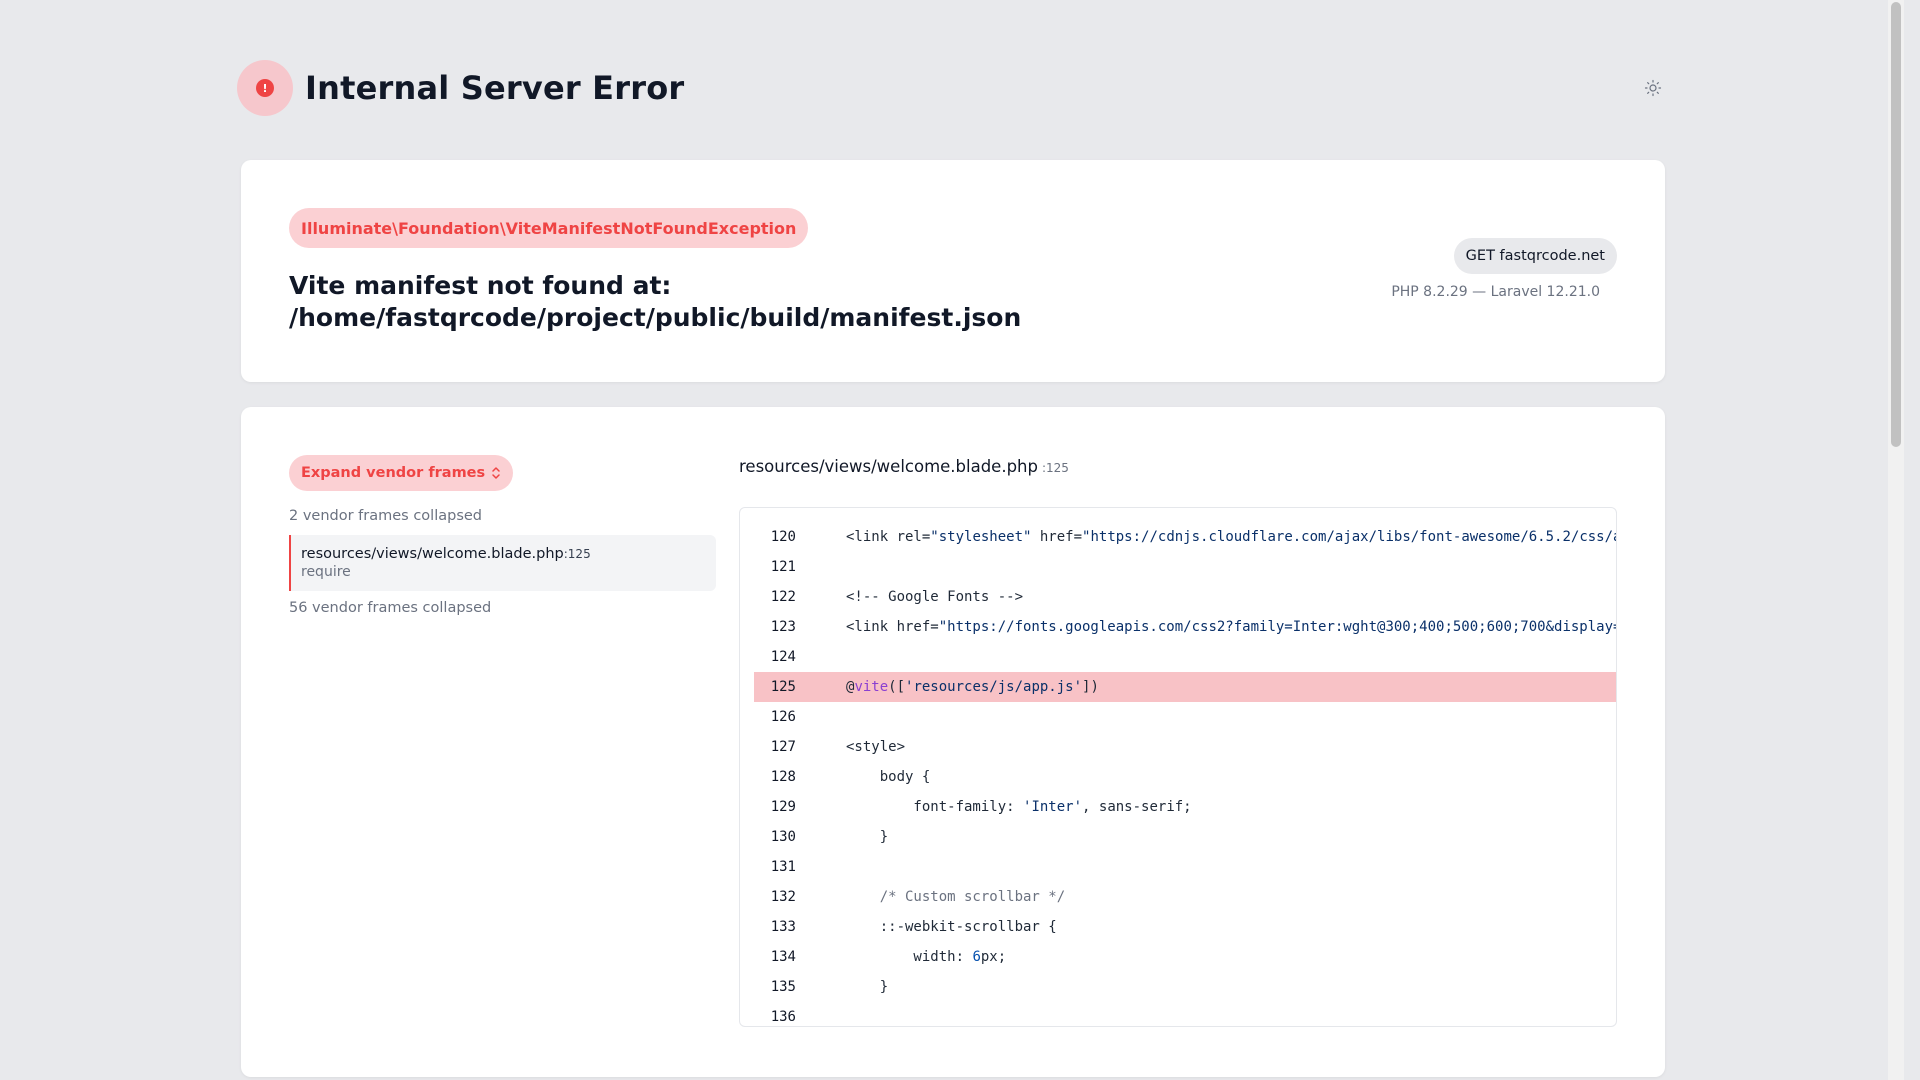  I want to click on page-title: Internal Server Error, so click(495, 88).